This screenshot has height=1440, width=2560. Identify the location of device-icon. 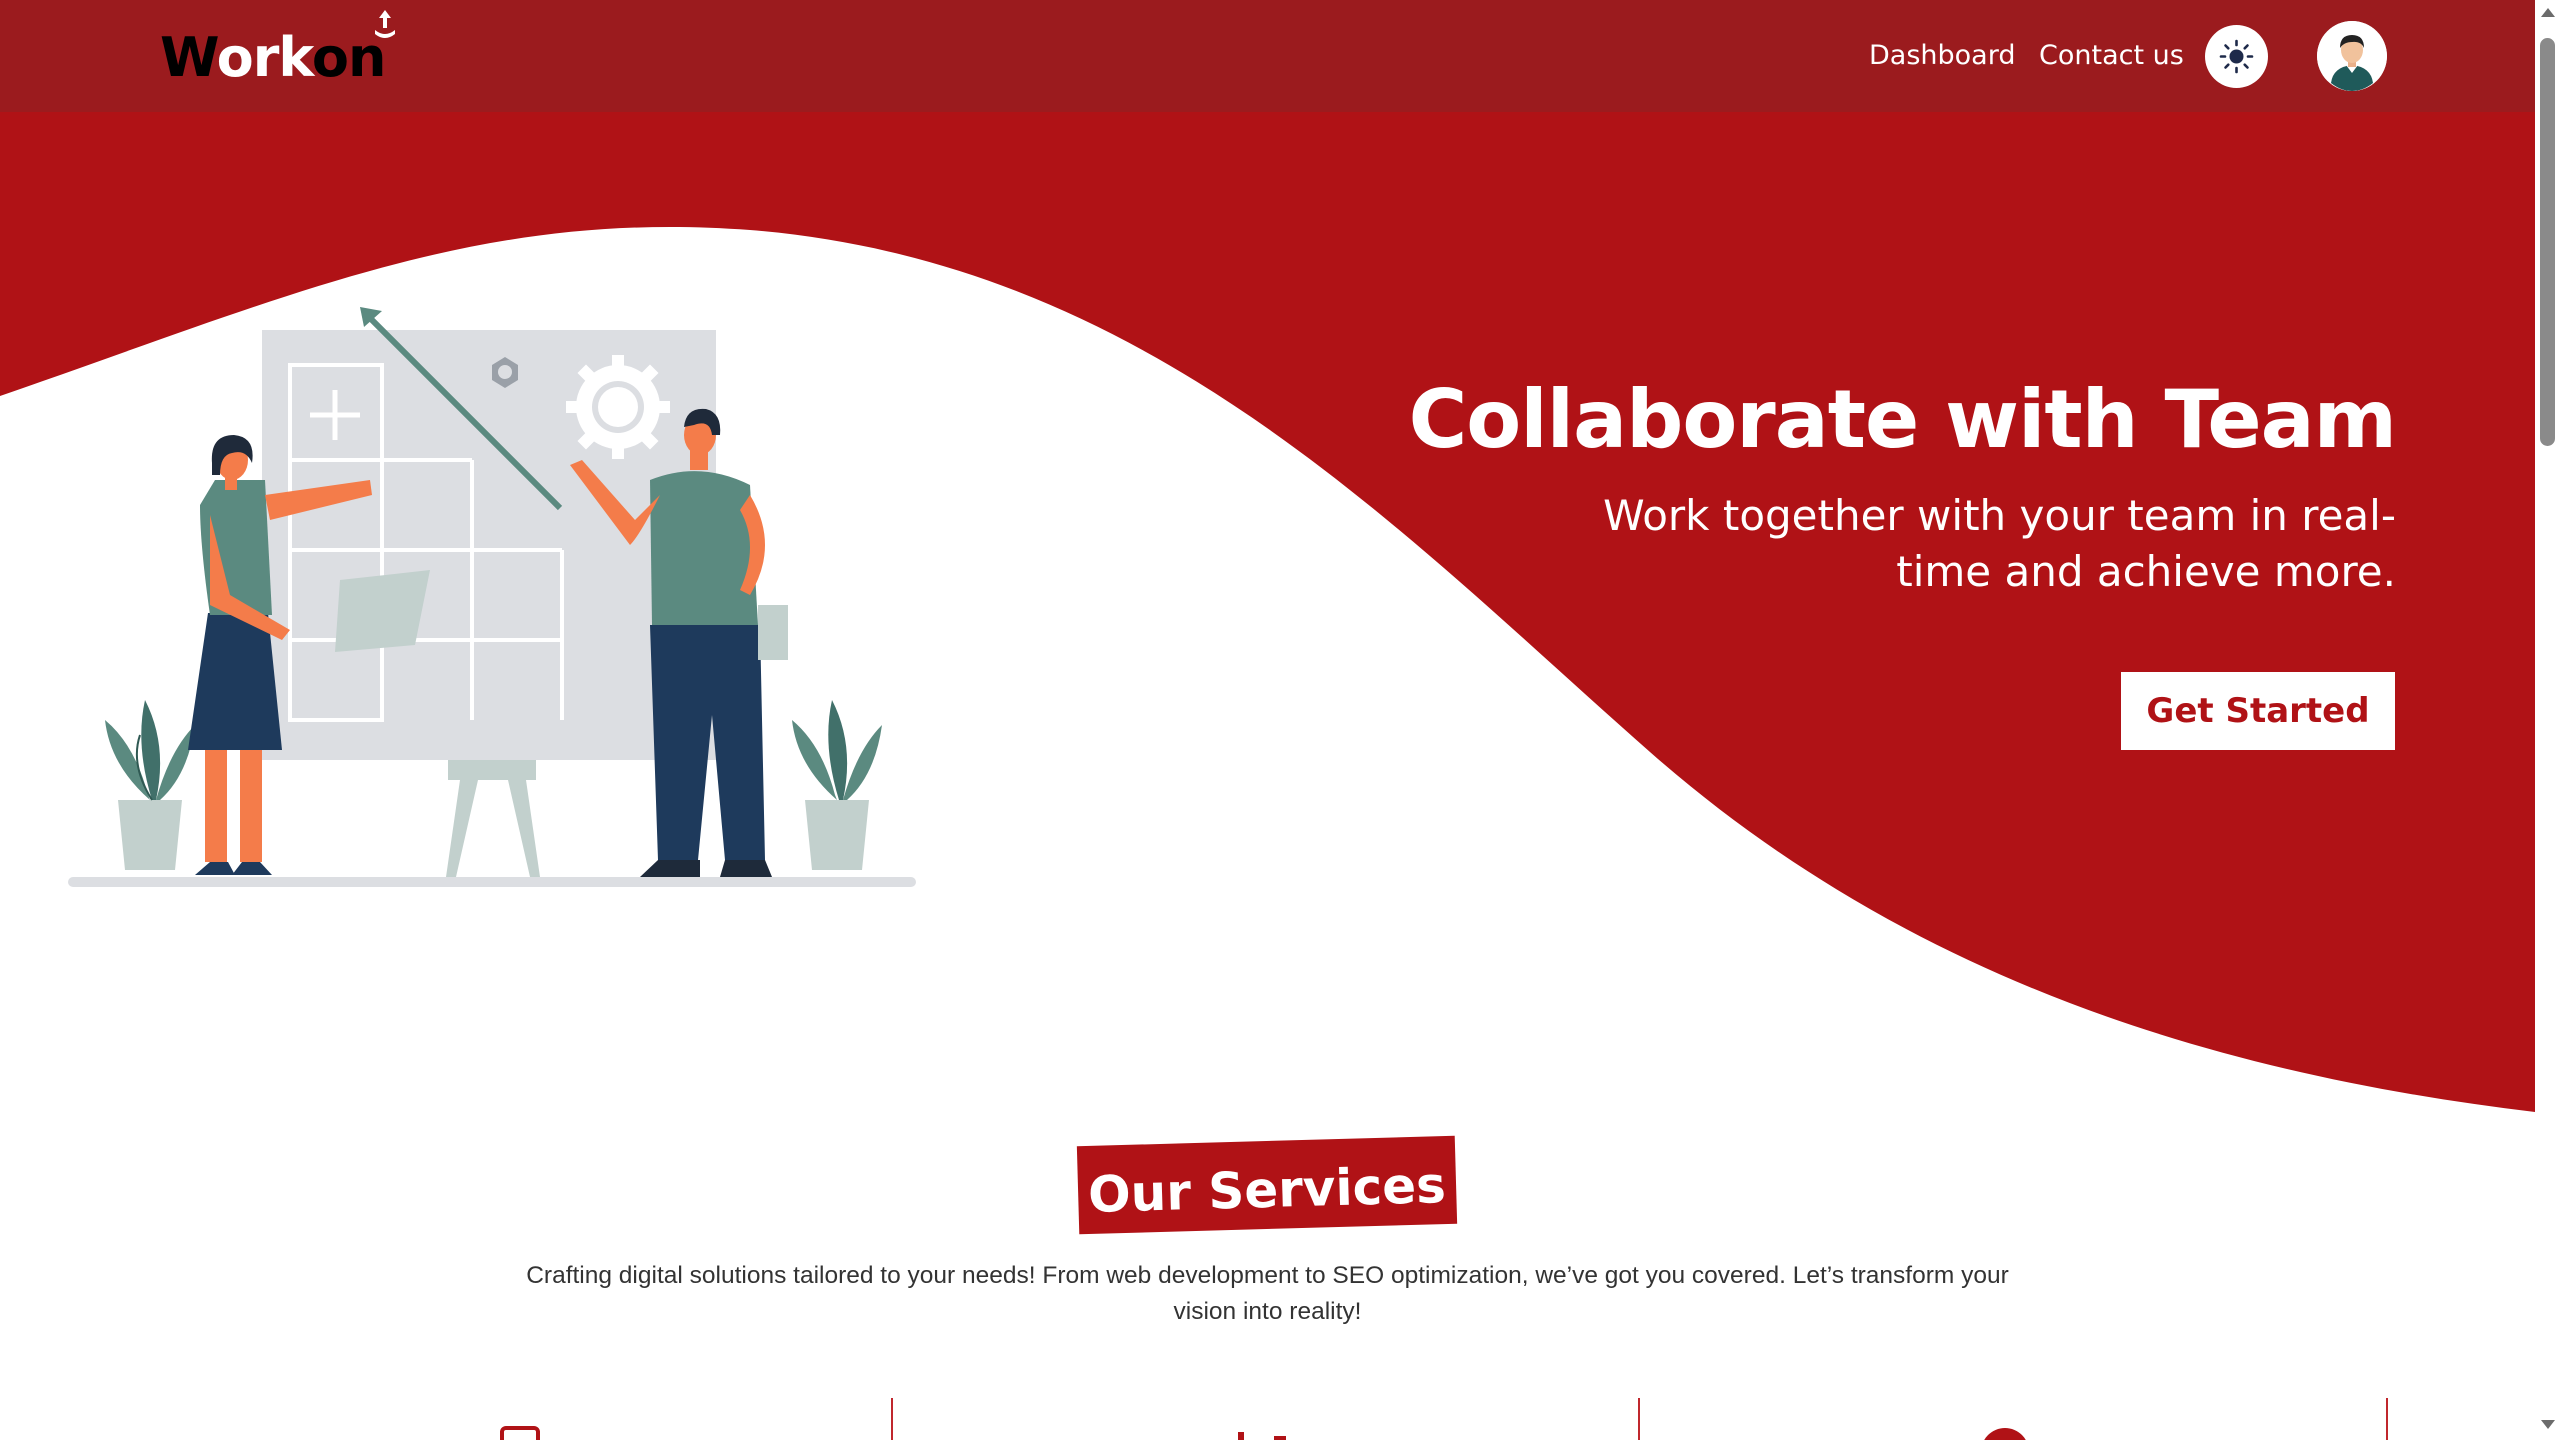
(520, 1433).